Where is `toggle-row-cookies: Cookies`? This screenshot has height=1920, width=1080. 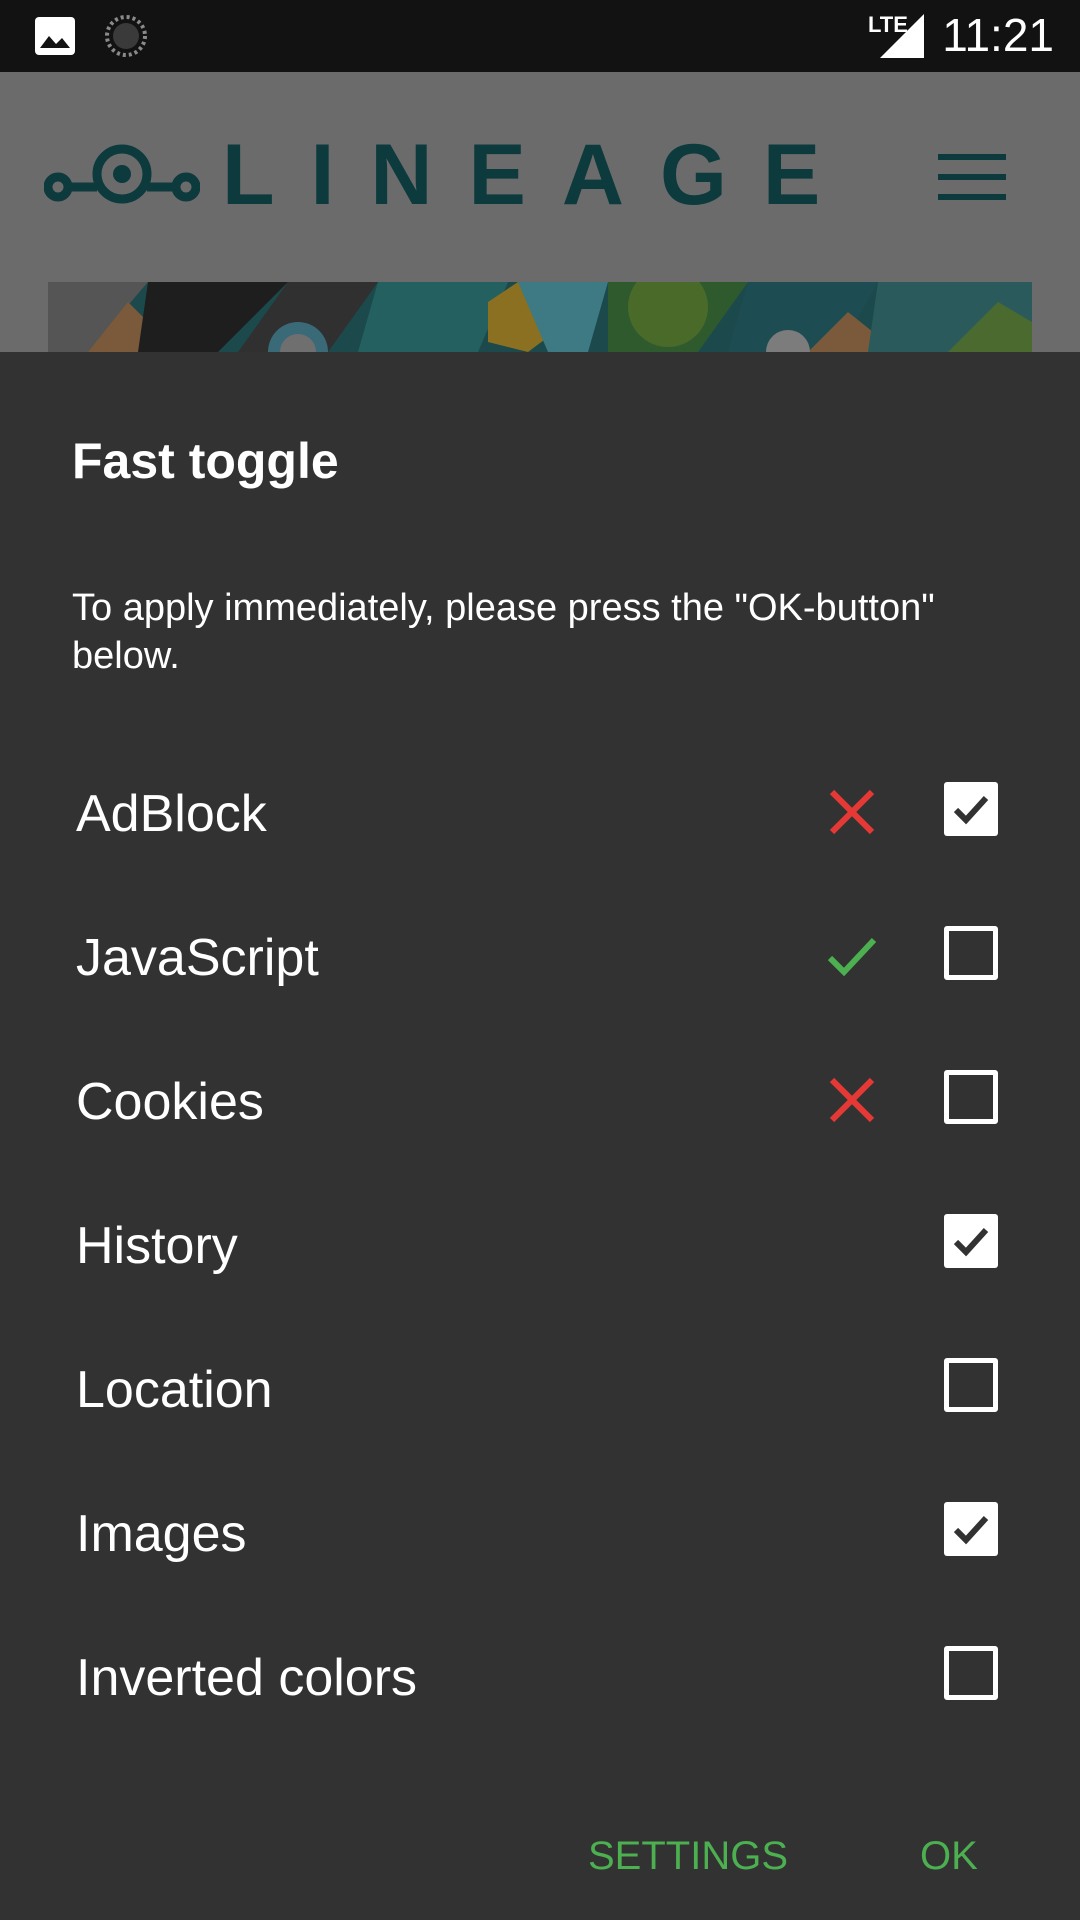
toggle-row-cookies: Cookies is located at coordinates (540, 1122).